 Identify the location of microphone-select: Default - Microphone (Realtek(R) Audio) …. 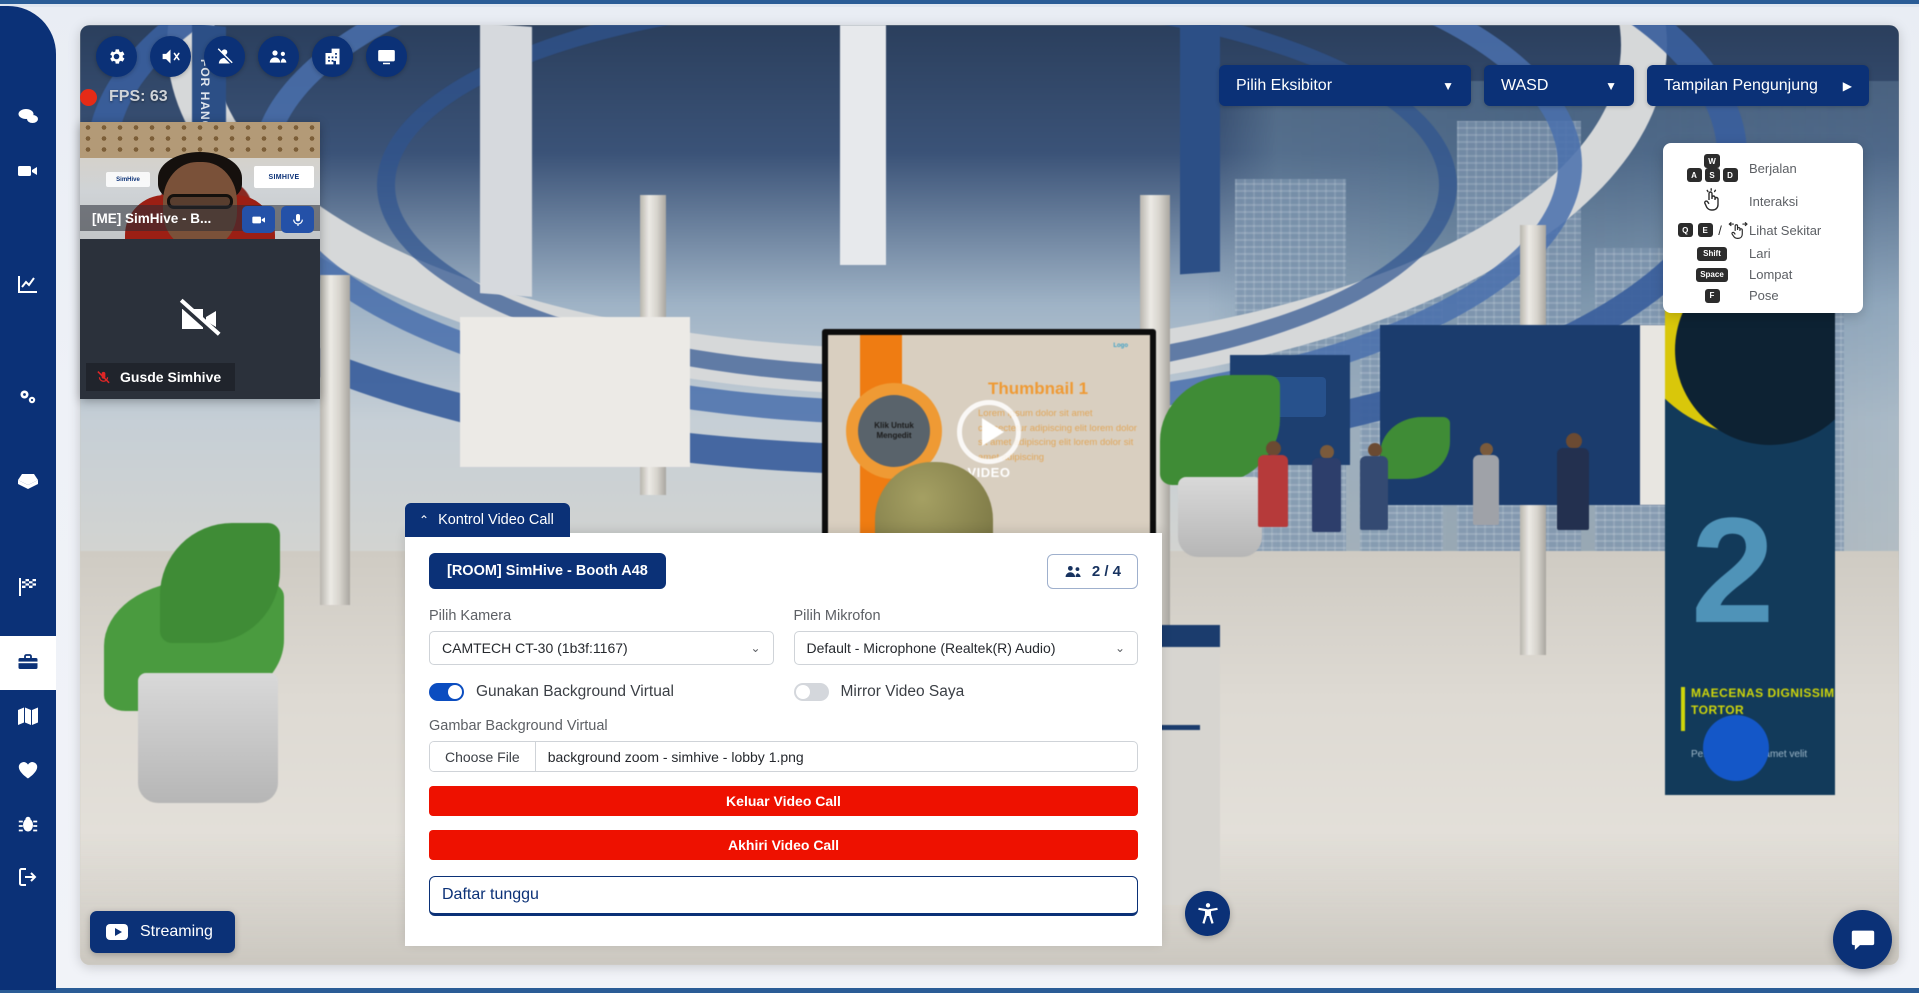
(965, 648).